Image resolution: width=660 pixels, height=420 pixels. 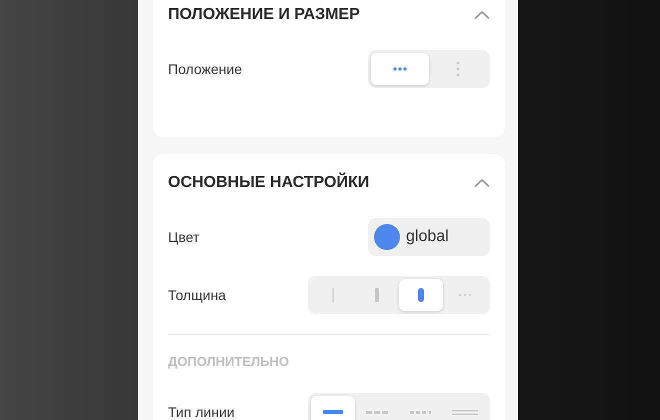 What do you see at coordinates (458, 69) in the screenshot?
I see `vertical-dots-icon` at bounding box center [458, 69].